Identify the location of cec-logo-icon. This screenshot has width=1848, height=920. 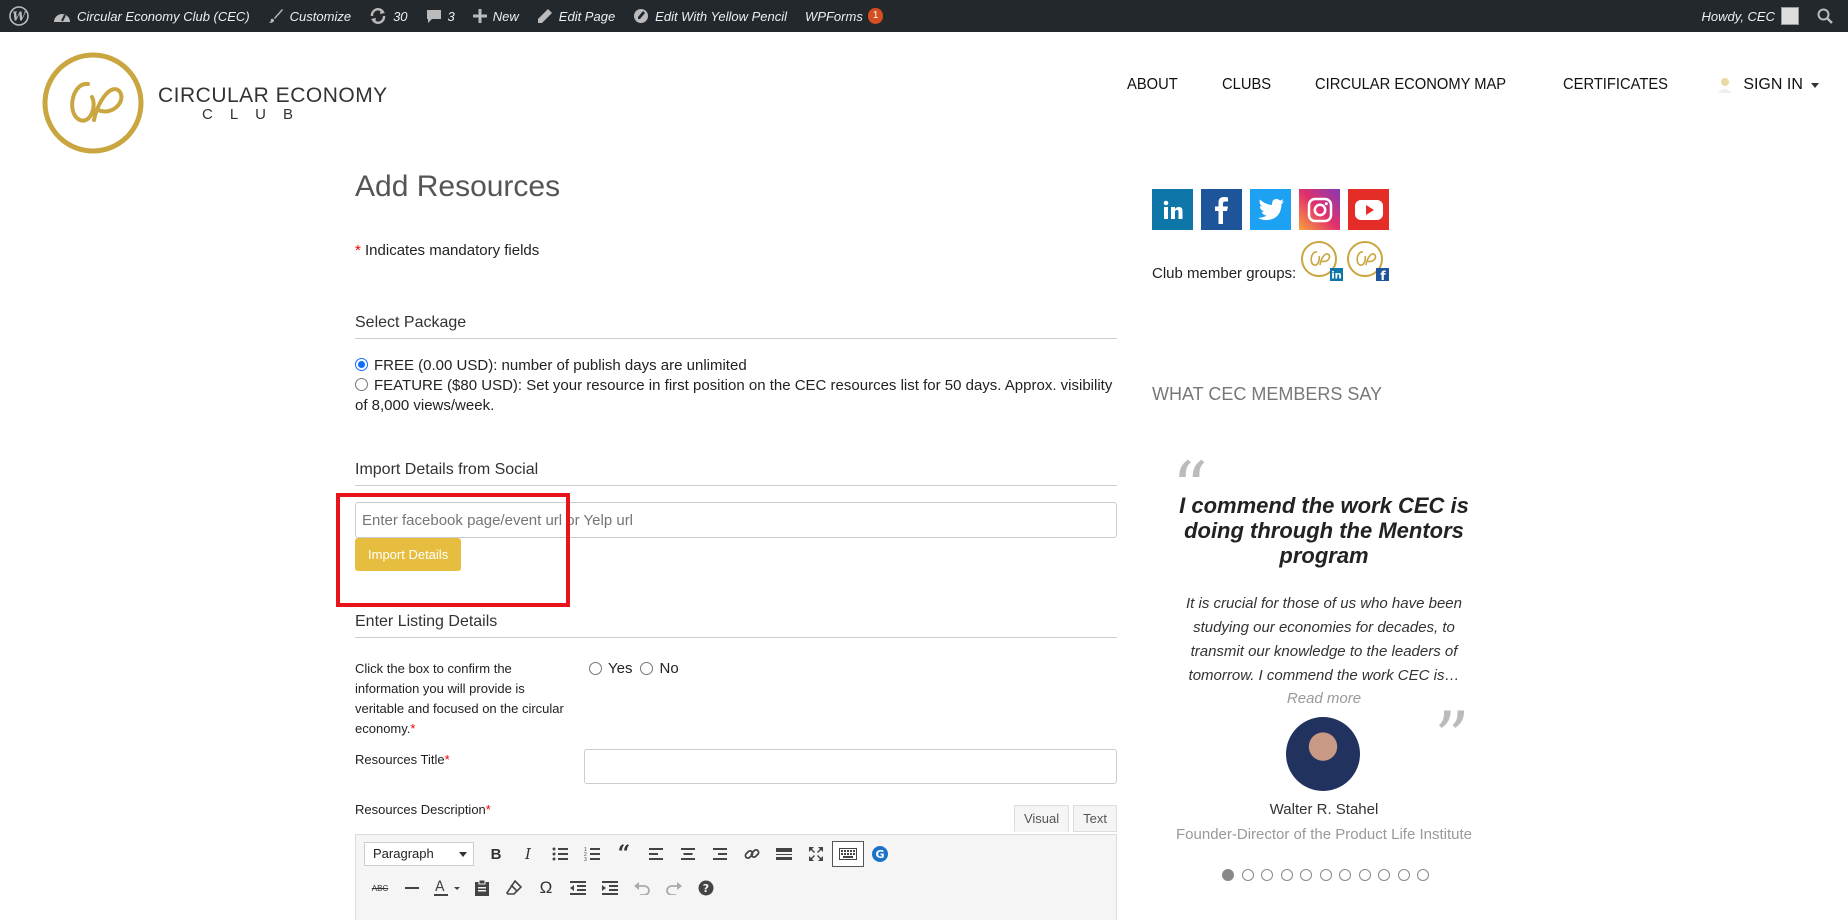
(93, 103).